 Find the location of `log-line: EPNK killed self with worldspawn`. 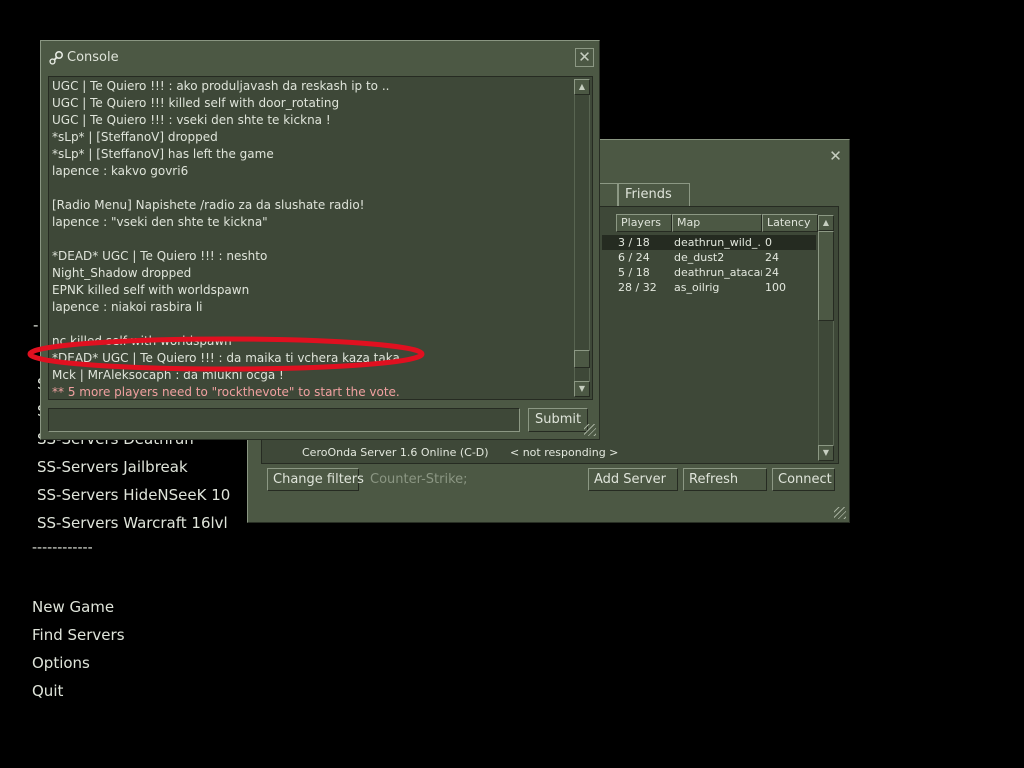

log-line: EPNK killed self with worldspawn is located at coordinates (151, 290).